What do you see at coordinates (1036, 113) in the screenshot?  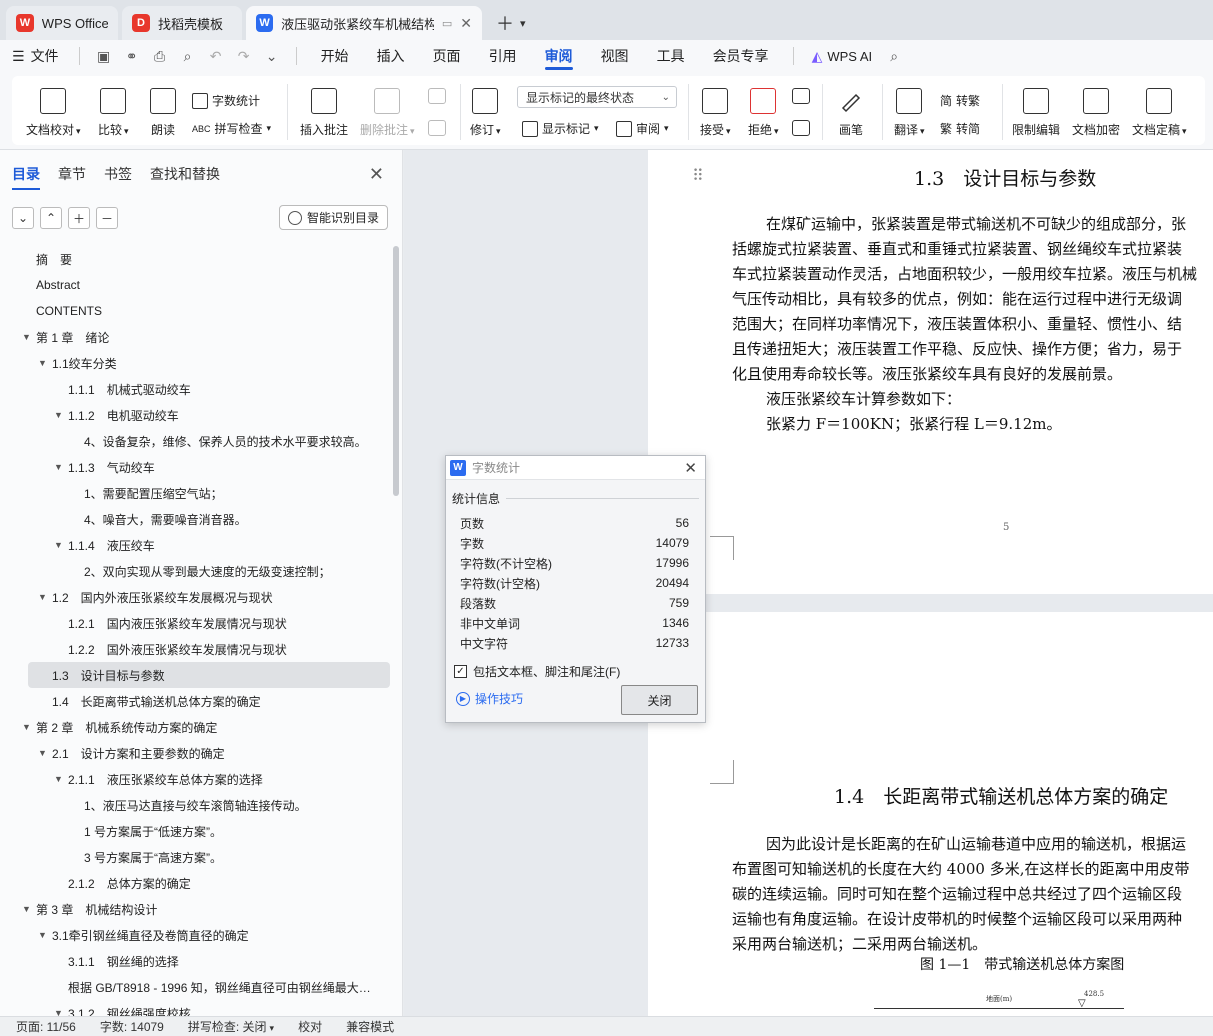 I see `restrict-edit-button: 限制编辑` at bounding box center [1036, 113].